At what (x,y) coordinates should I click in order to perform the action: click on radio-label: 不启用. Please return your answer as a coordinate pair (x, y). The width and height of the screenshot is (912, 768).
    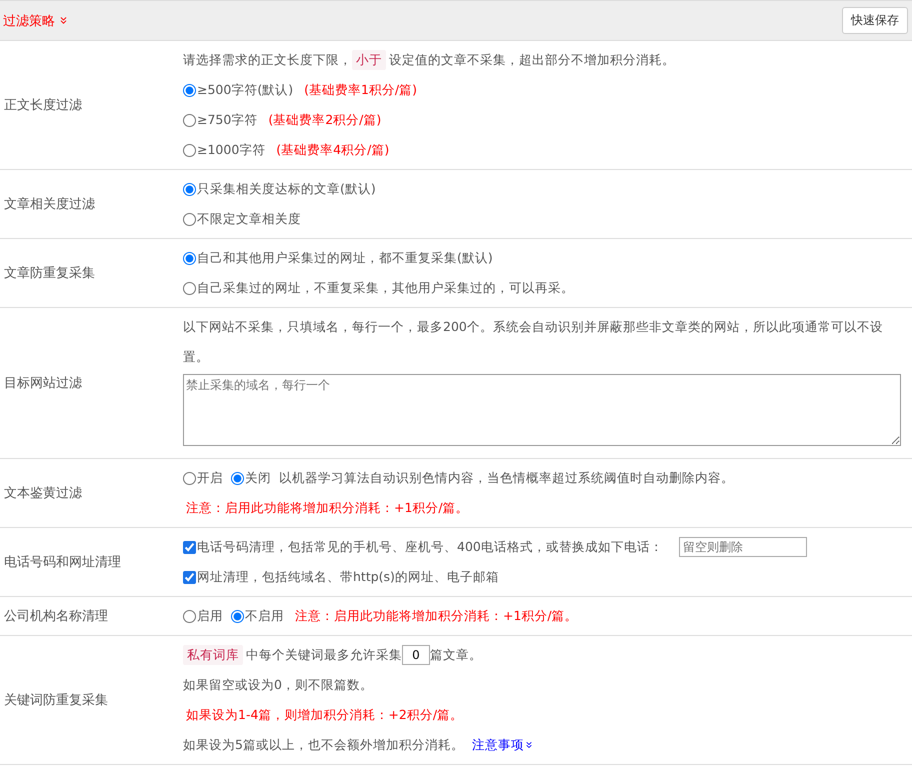
    Looking at the image, I should click on (264, 616).